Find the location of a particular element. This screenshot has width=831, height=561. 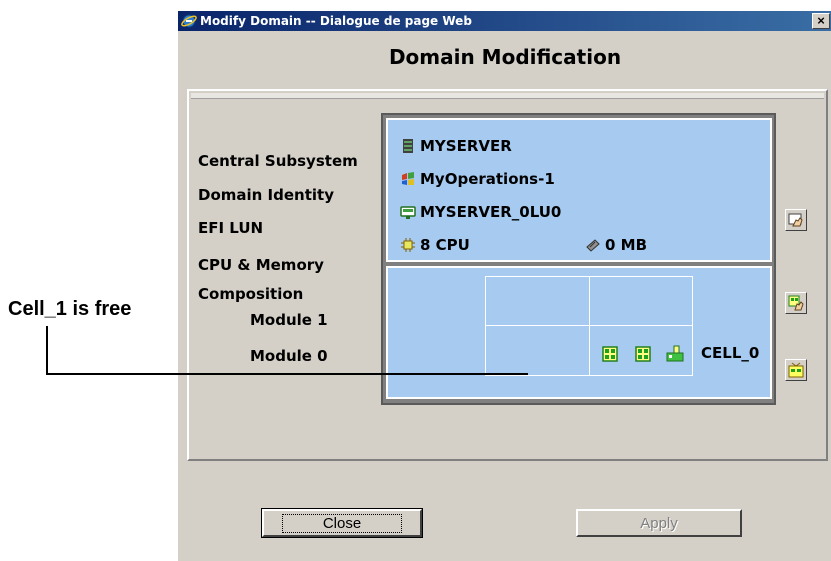

label-module-0: Module 0 is located at coordinates (289, 356).